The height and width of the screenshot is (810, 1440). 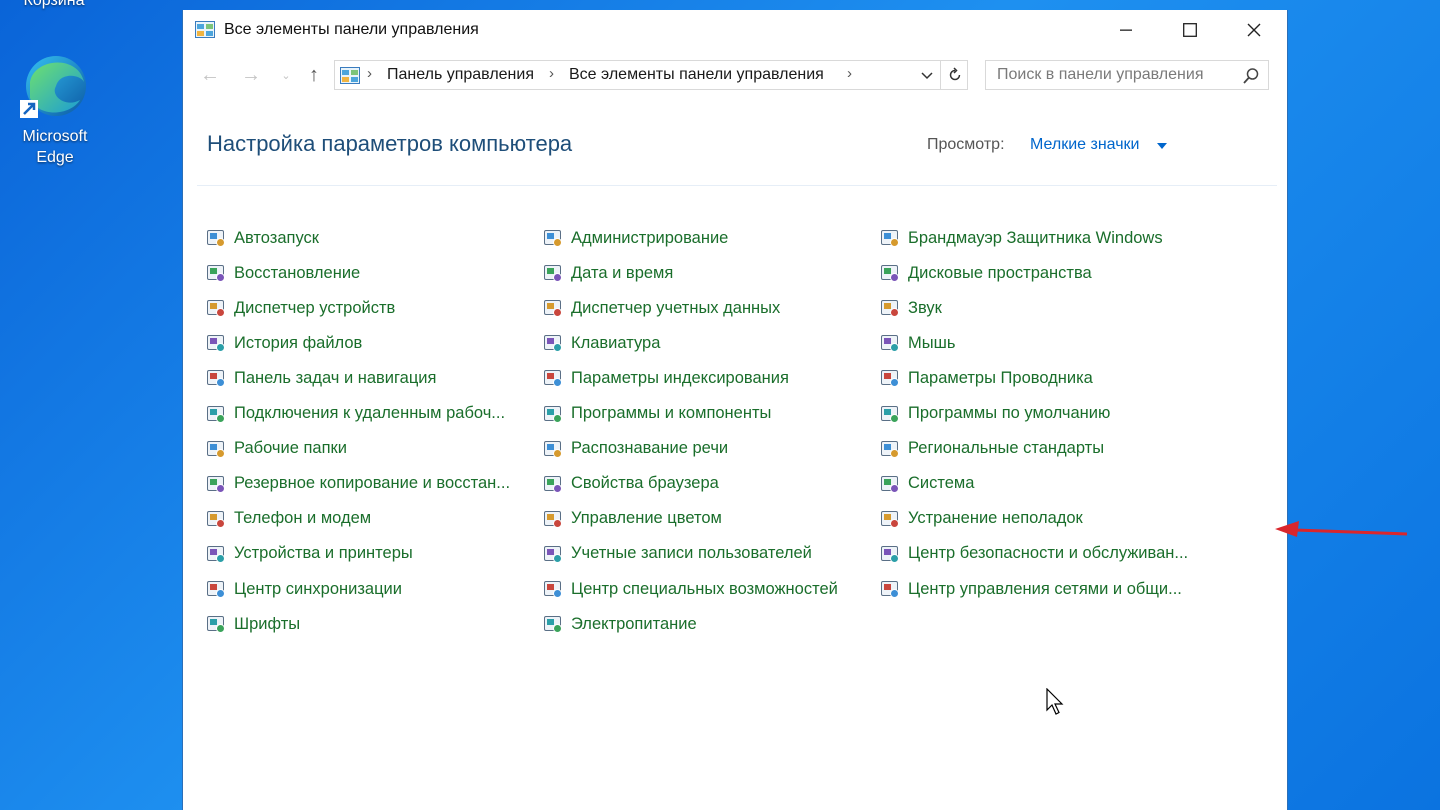 I want to click on control-panel-link-label: Параметры индексирования, so click(x=680, y=378).